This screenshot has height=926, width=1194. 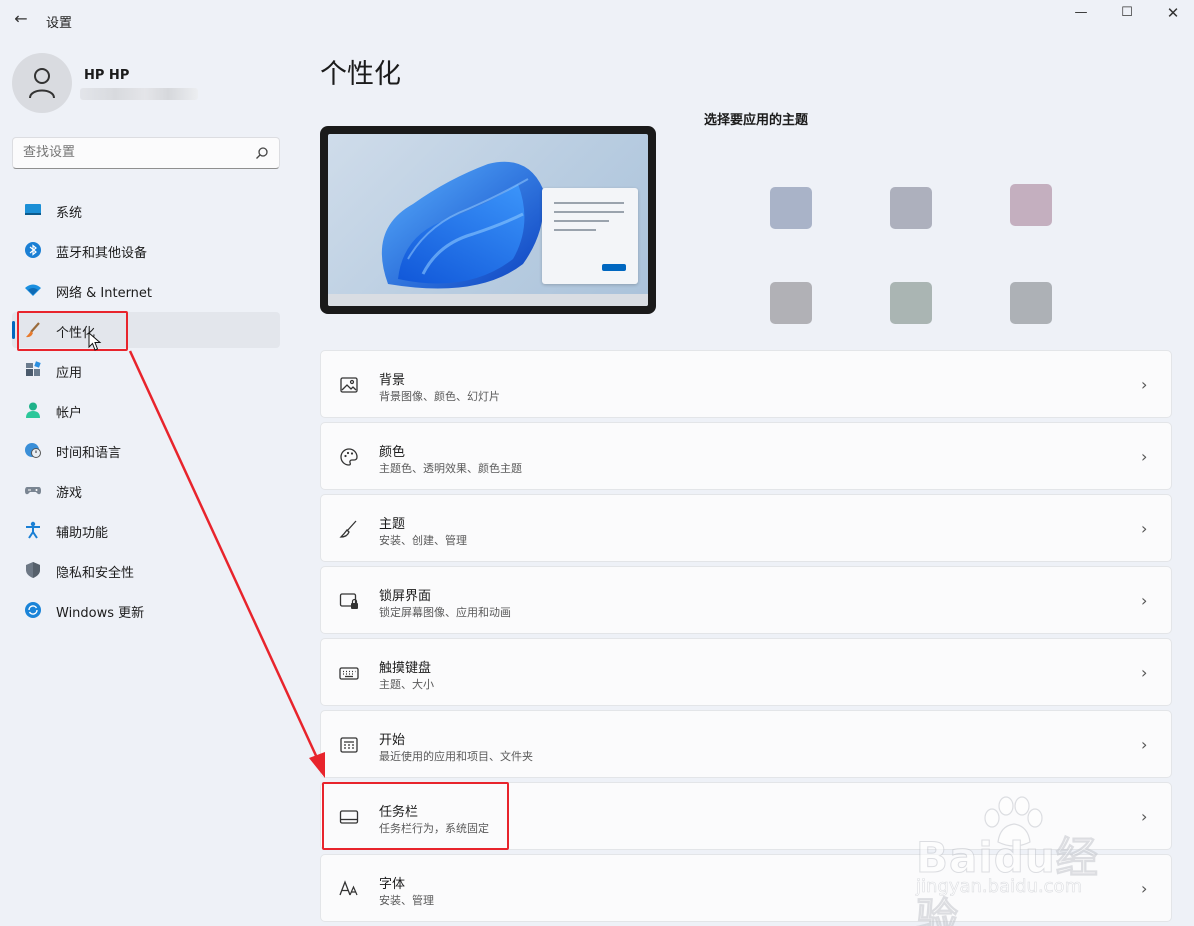 I want to click on title-bar: ← 设置 — ☐ ✕, so click(x=597, y=20).